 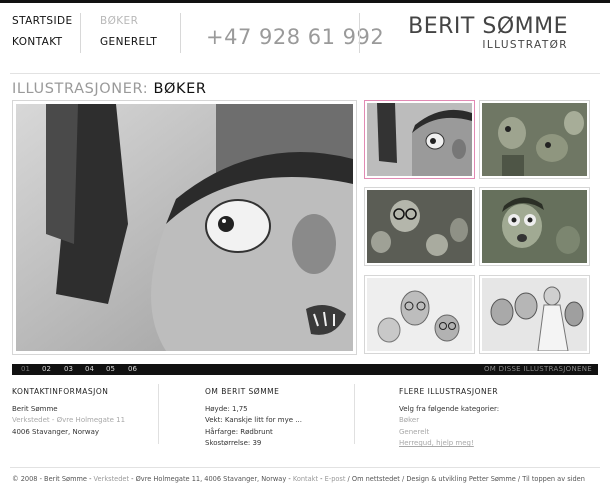 What do you see at coordinates (80, 89) in the screenshot?
I see `page-title-prefix: ILLUSTRASJONER:` at bounding box center [80, 89].